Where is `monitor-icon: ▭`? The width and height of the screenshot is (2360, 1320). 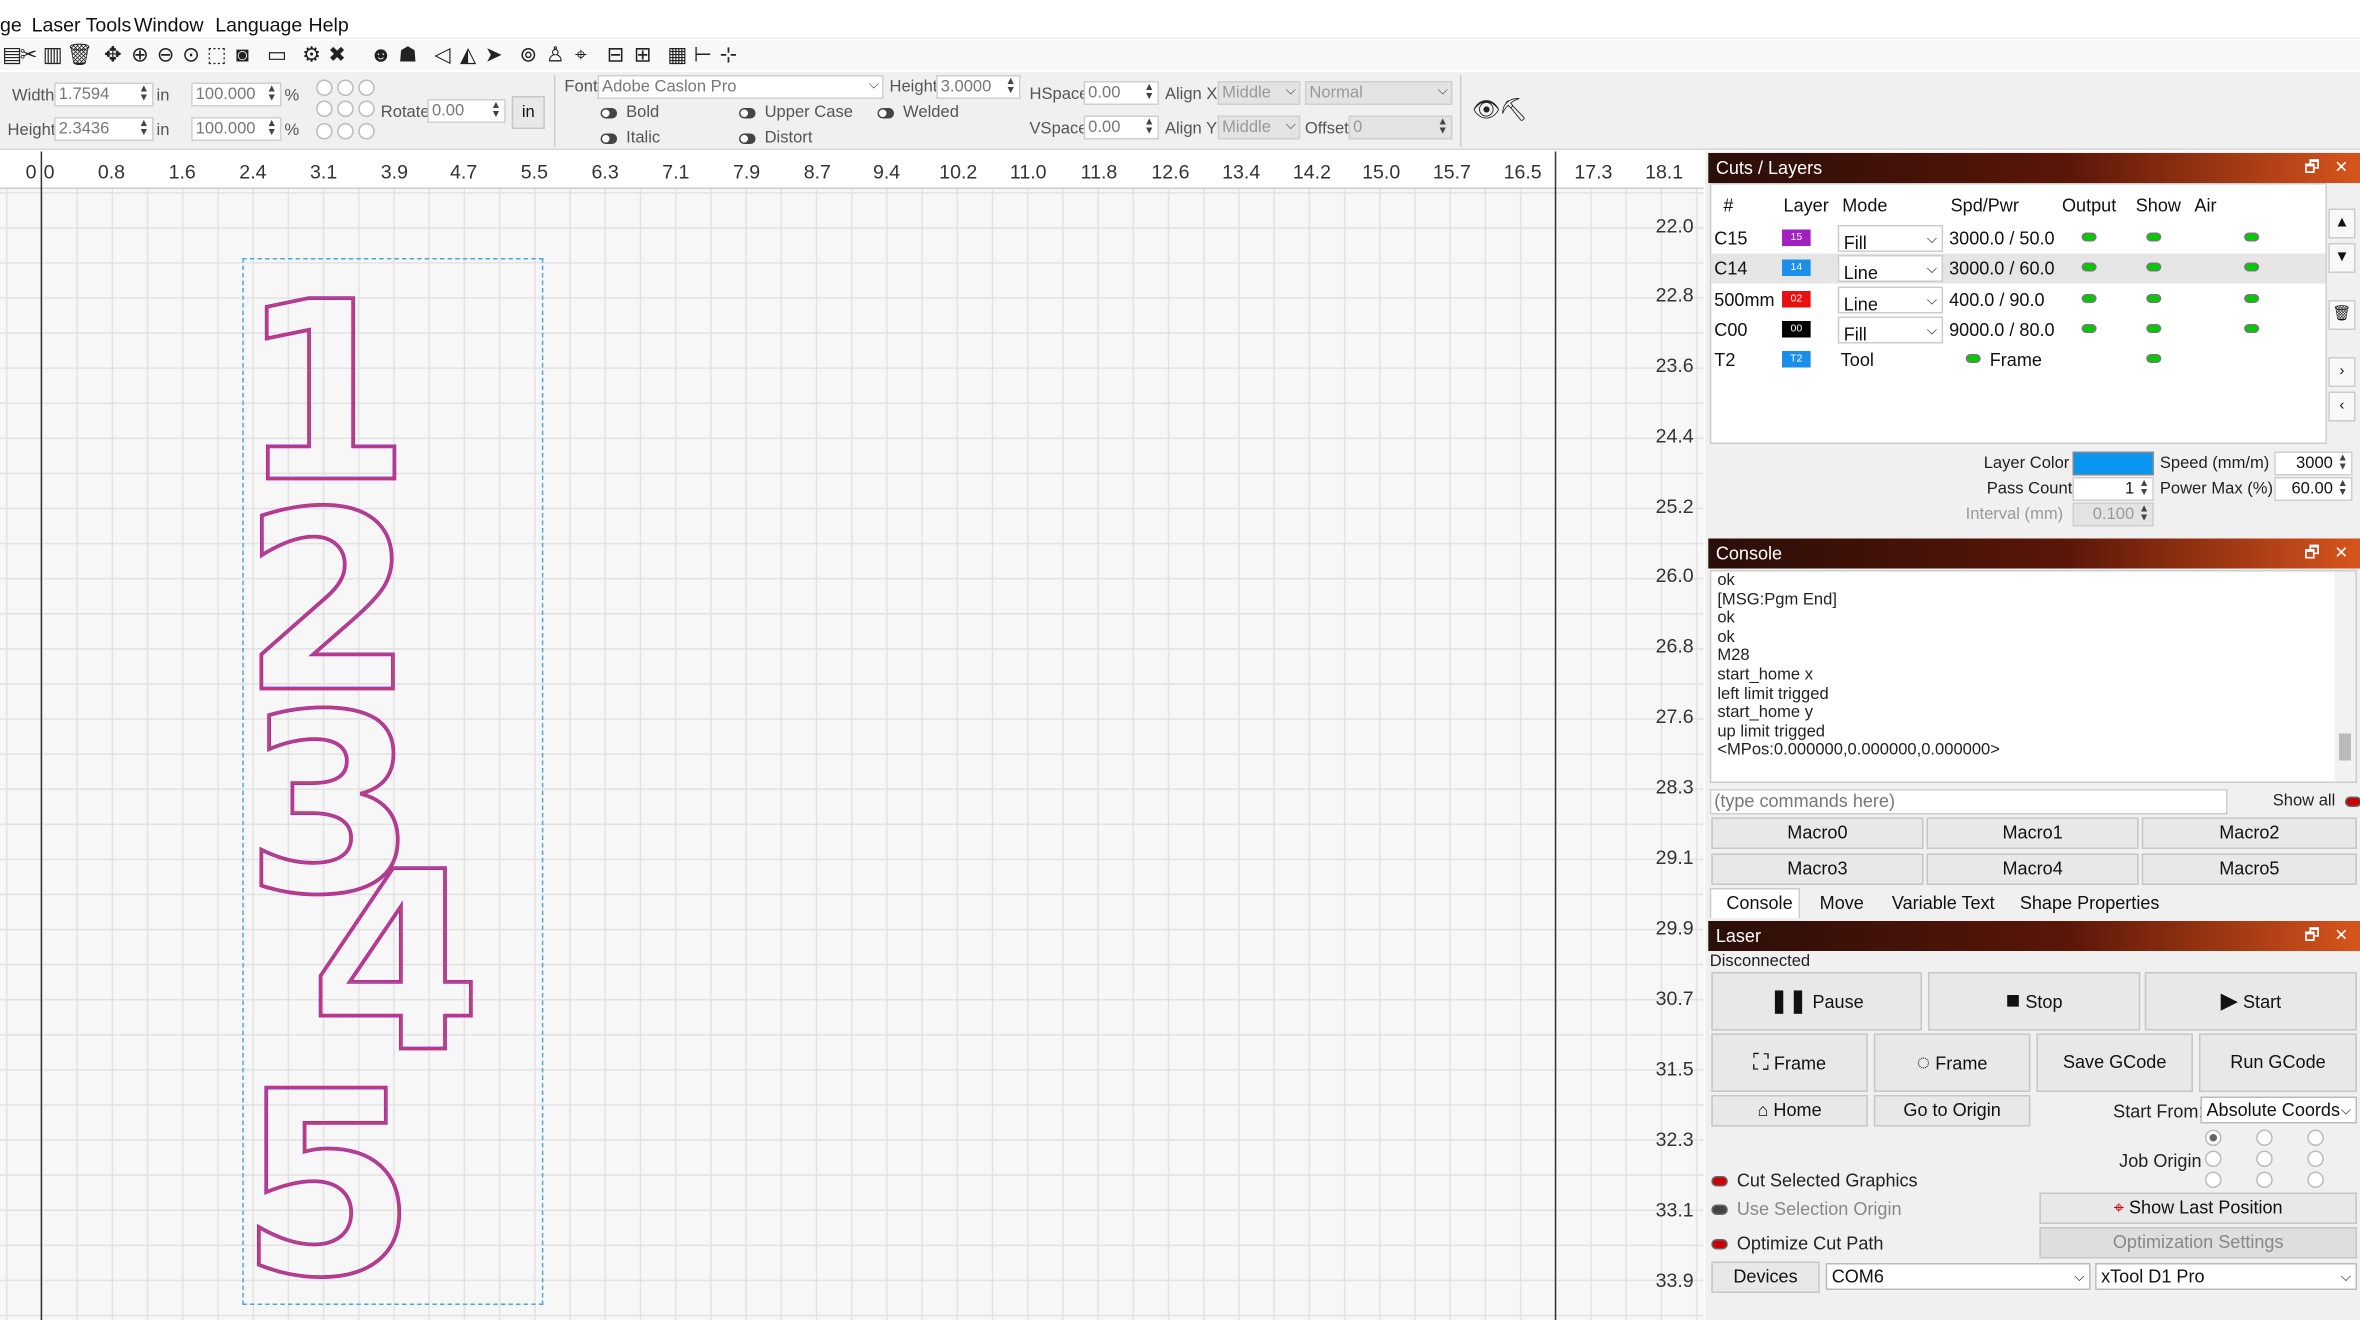 monitor-icon: ▭ is located at coordinates (277, 54).